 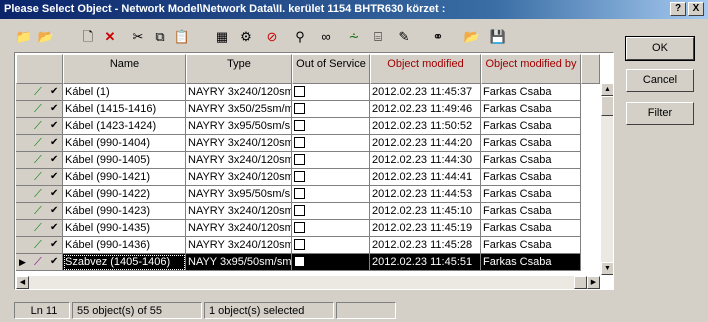 What do you see at coordinates (326, 37) in the screenshot?
I see `view-icon: ∞` at bounding box center [326, 37].